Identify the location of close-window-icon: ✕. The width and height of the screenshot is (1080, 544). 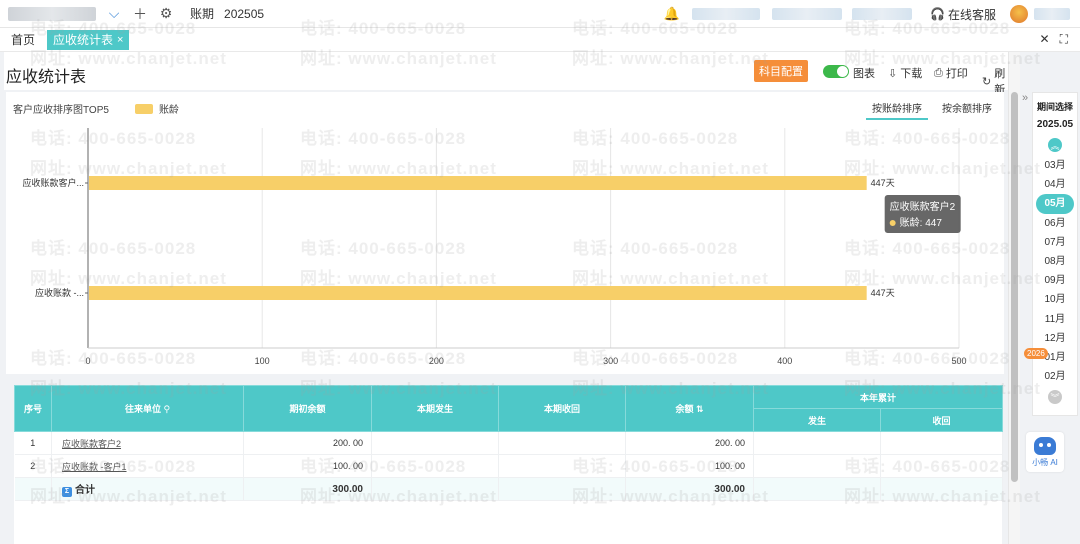
(1045, 39).